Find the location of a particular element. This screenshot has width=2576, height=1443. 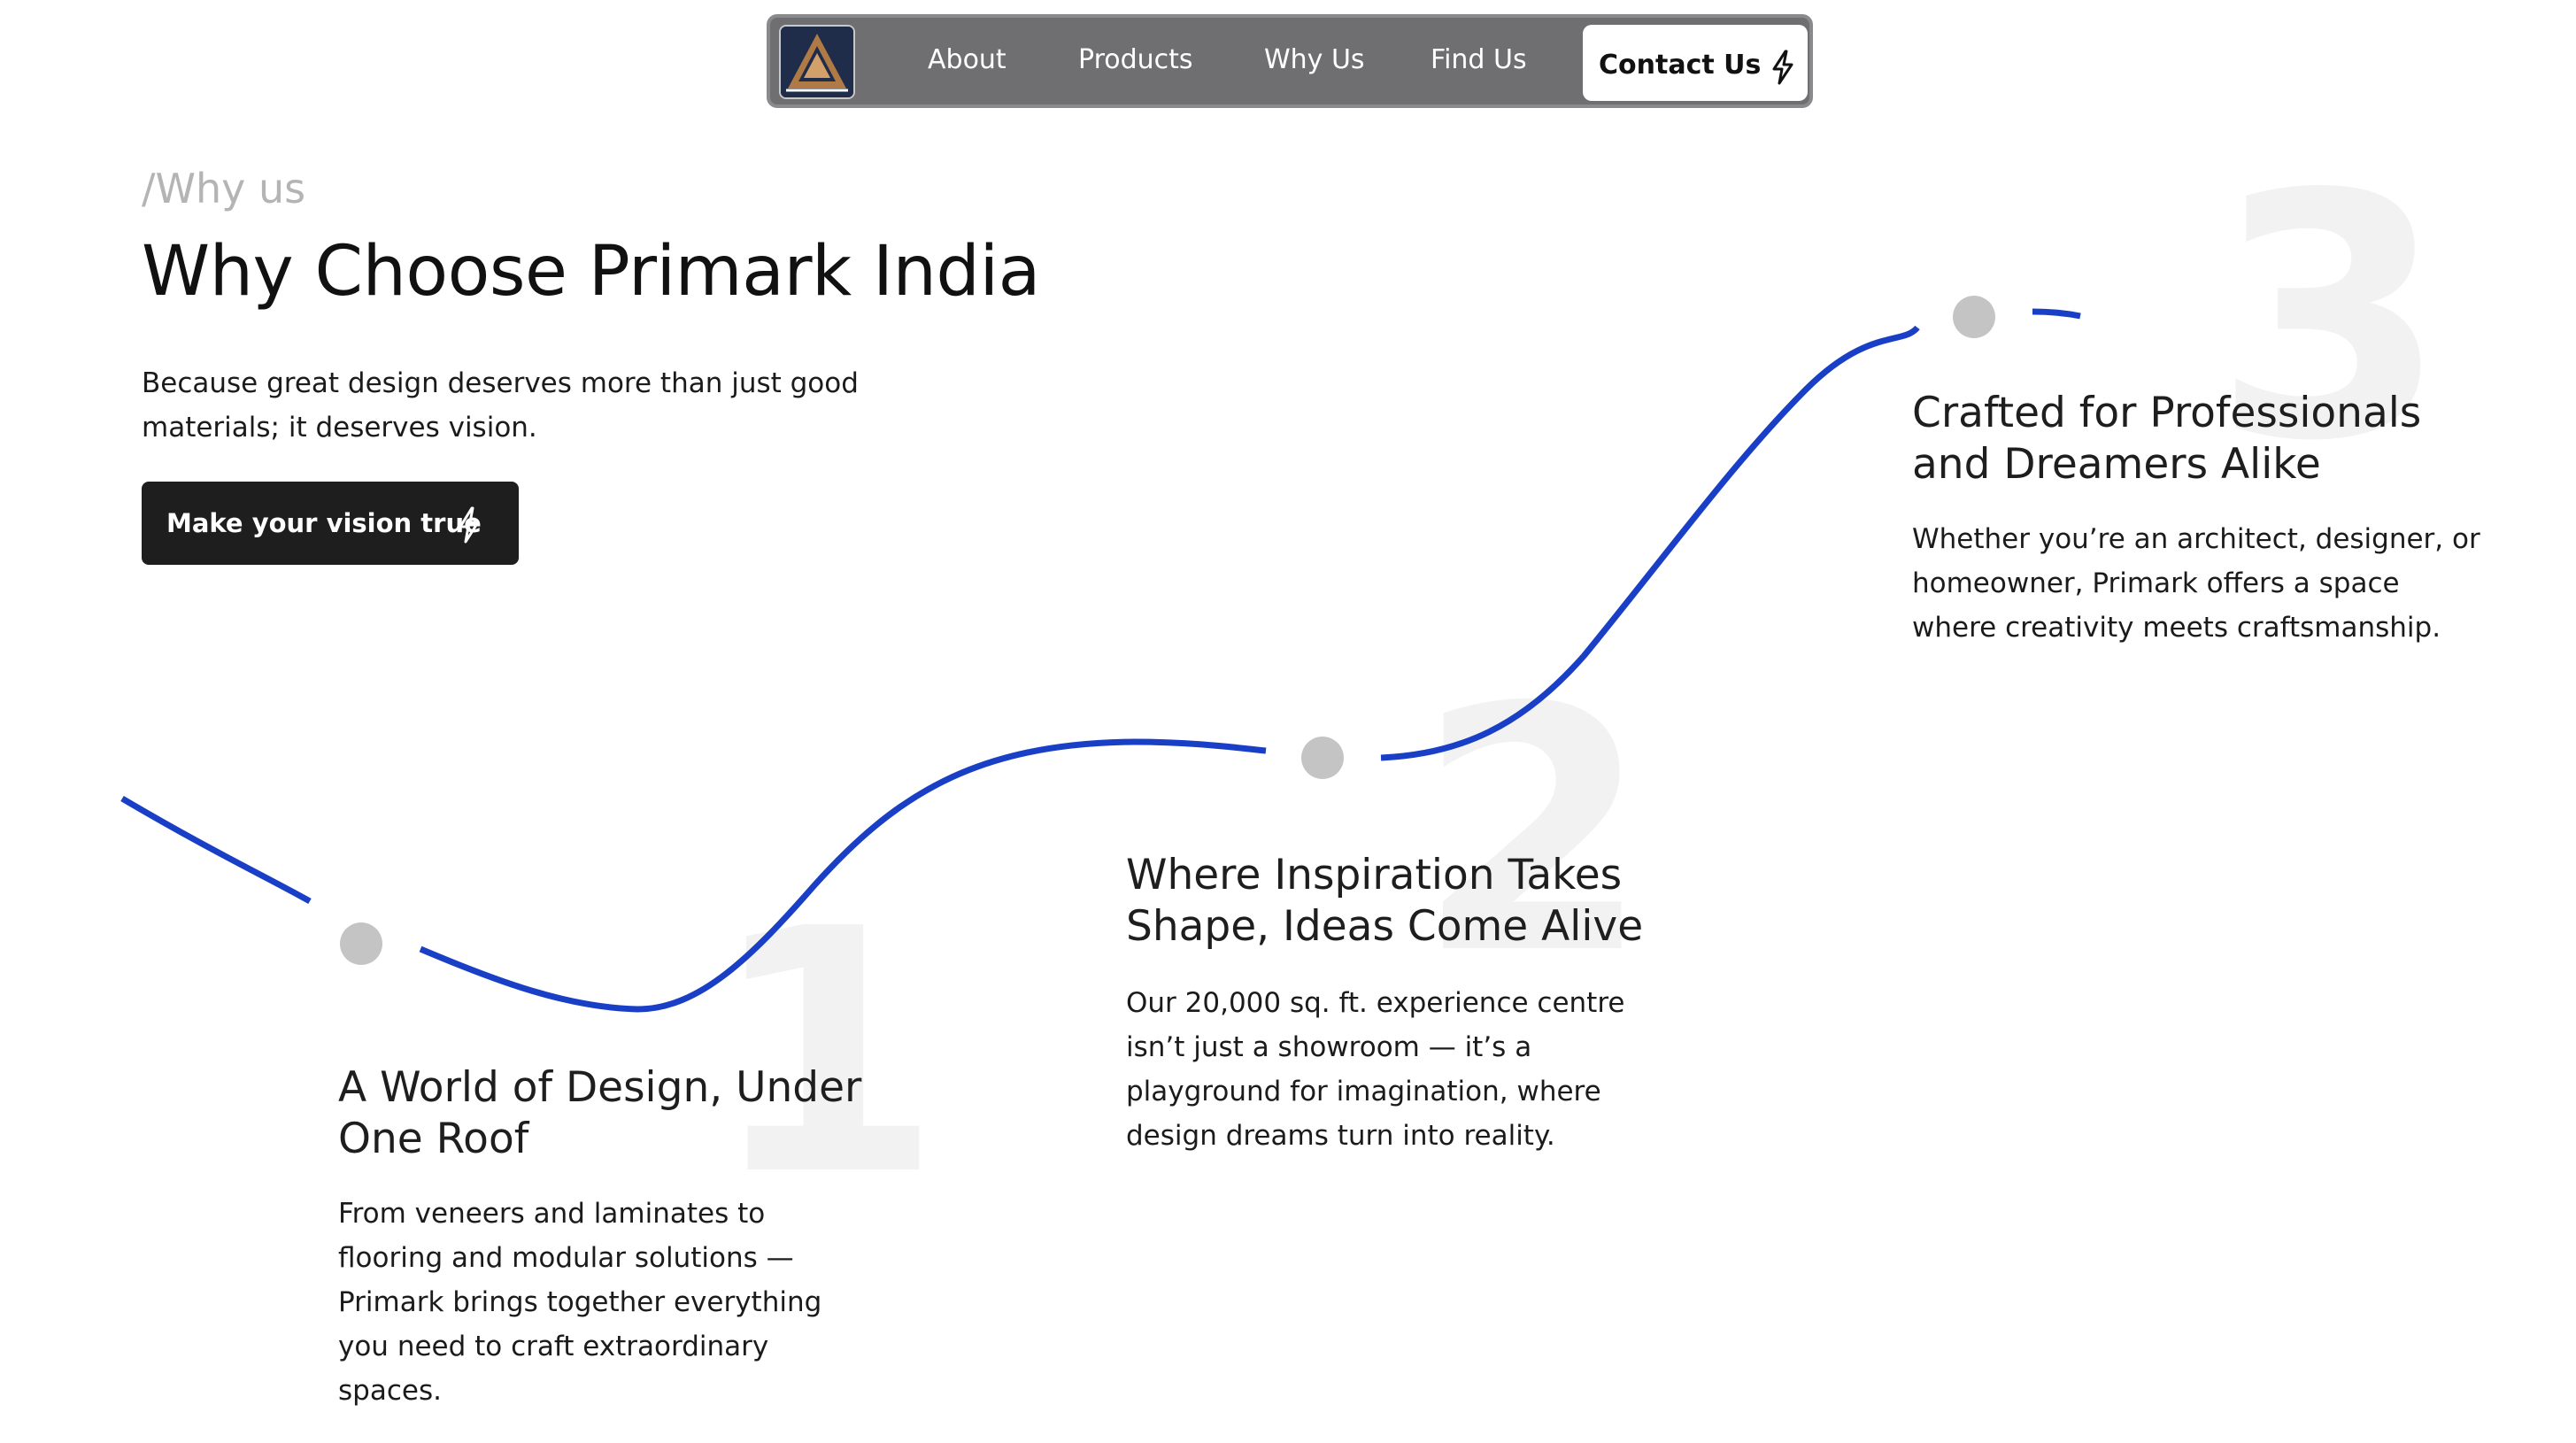

make-vision-true-button: Make your vision true is located at coordinates (330, 523).